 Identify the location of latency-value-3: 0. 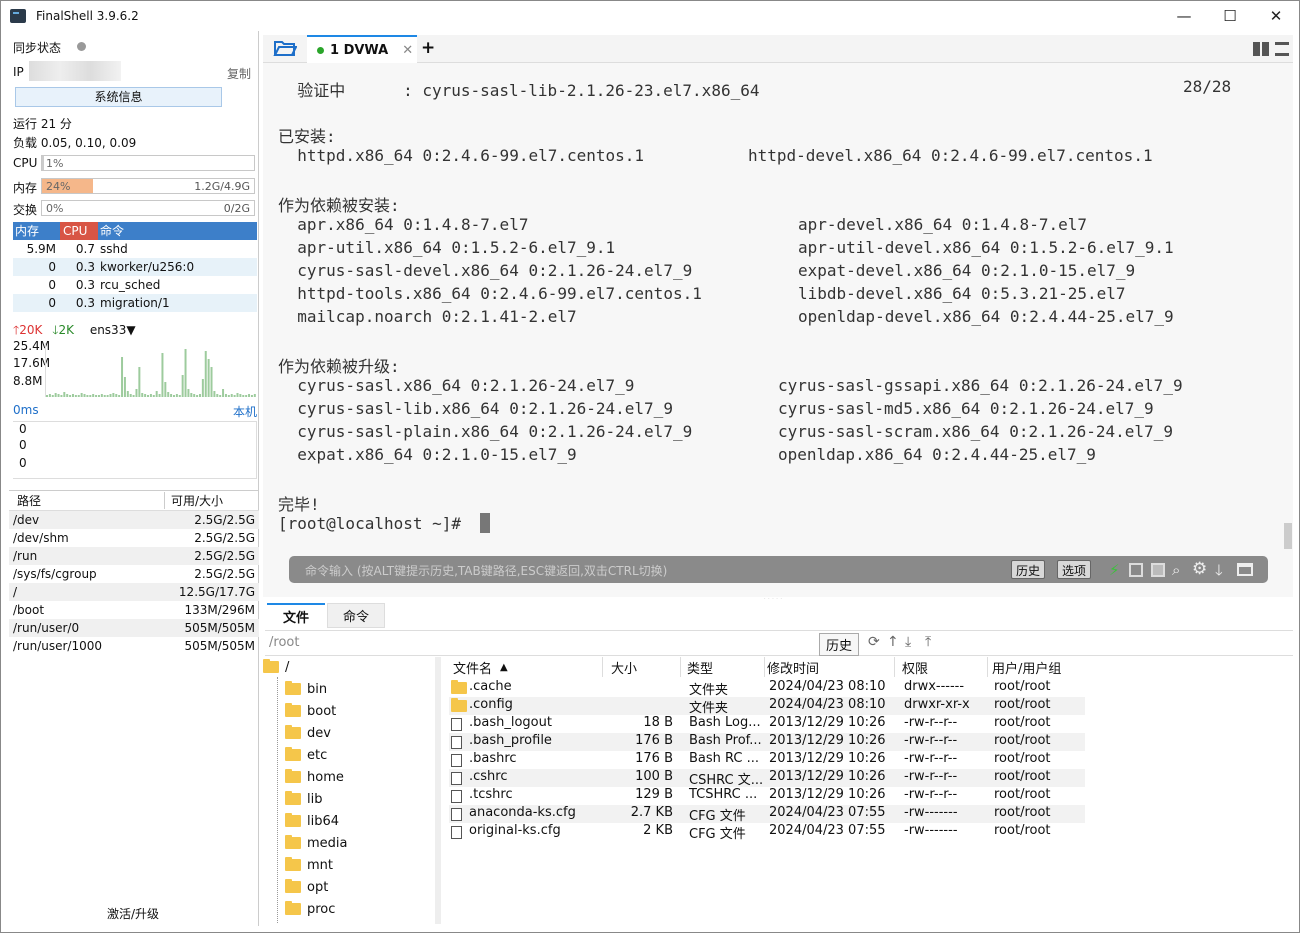
(23, 463).